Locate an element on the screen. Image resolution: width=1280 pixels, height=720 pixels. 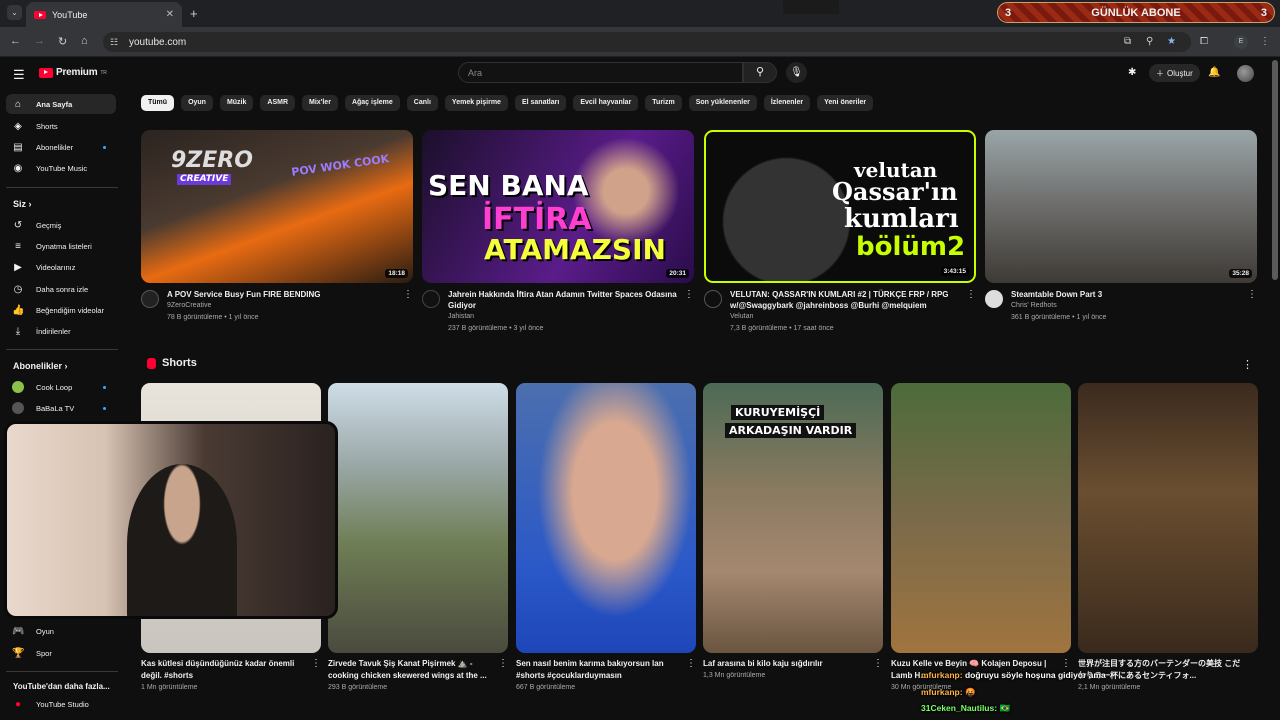
chip: El sanatları is located at coordinates (540, 103).